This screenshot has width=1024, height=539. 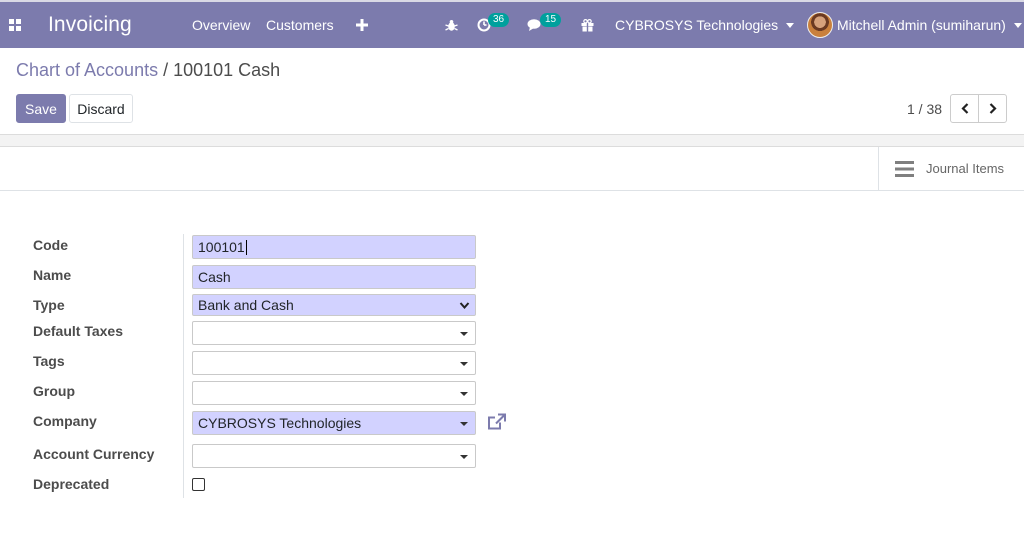 What do you see at coordinates (65, 421) in the screenshot?
I see `company-label: Company` at bounding box center [65, 421].